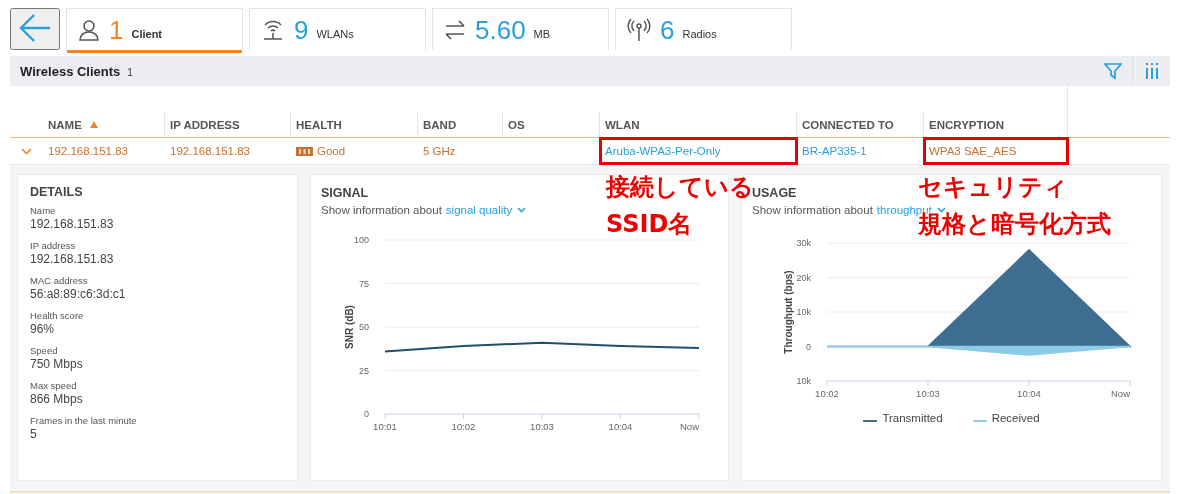  Describe the element at coordinates (860, 124) in the screenshot. I see `column-header: CONNECTED TO` at that location.